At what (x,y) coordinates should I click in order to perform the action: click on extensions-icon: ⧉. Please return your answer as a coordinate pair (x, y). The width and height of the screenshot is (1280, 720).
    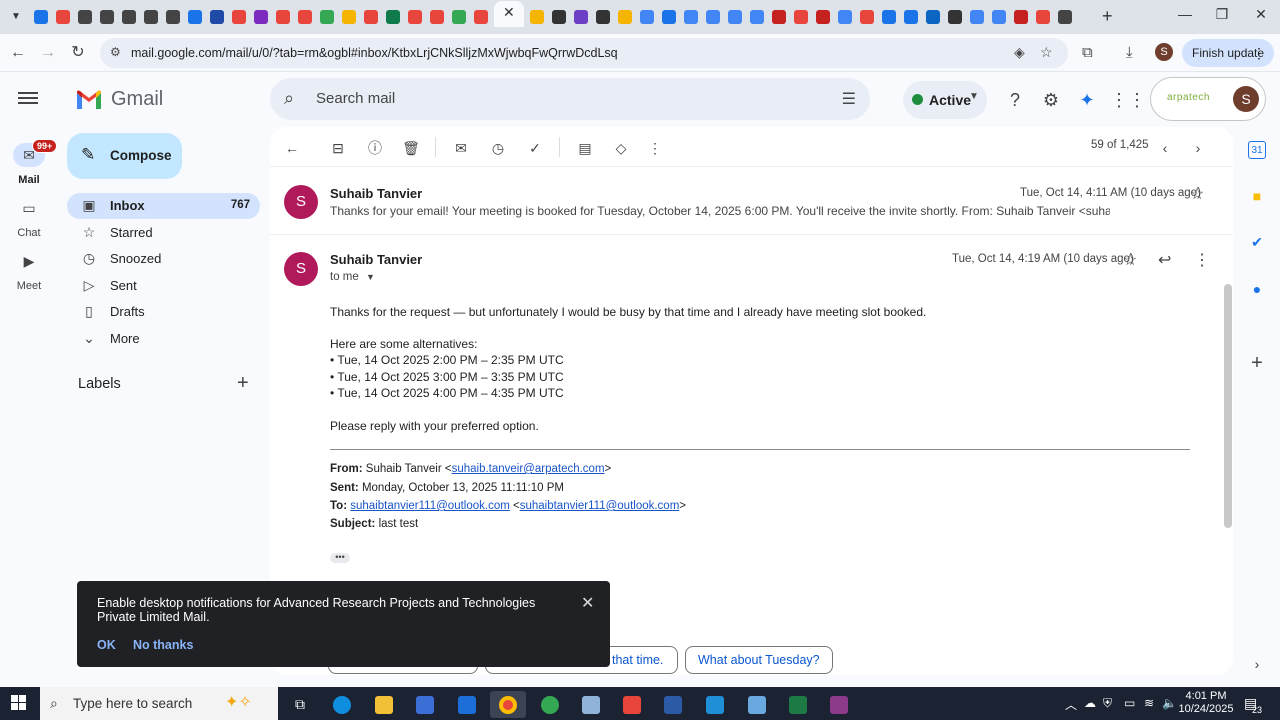
    Looking at the image, I should click on (1087, 52).